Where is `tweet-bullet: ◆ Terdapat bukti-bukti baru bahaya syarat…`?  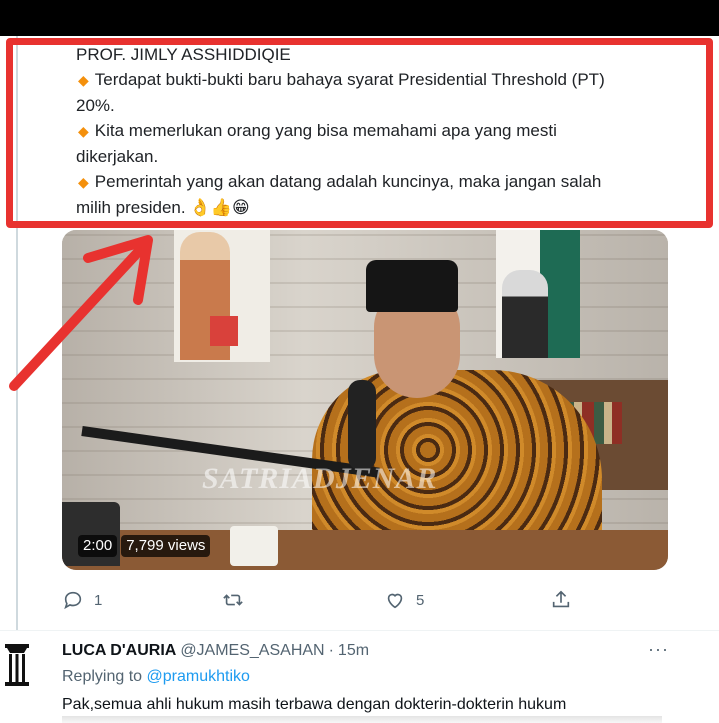
tweet-bullet: ◆ Terdapat bukti-bukti baru bahaya syarat… is located at coordinates (341, 79).